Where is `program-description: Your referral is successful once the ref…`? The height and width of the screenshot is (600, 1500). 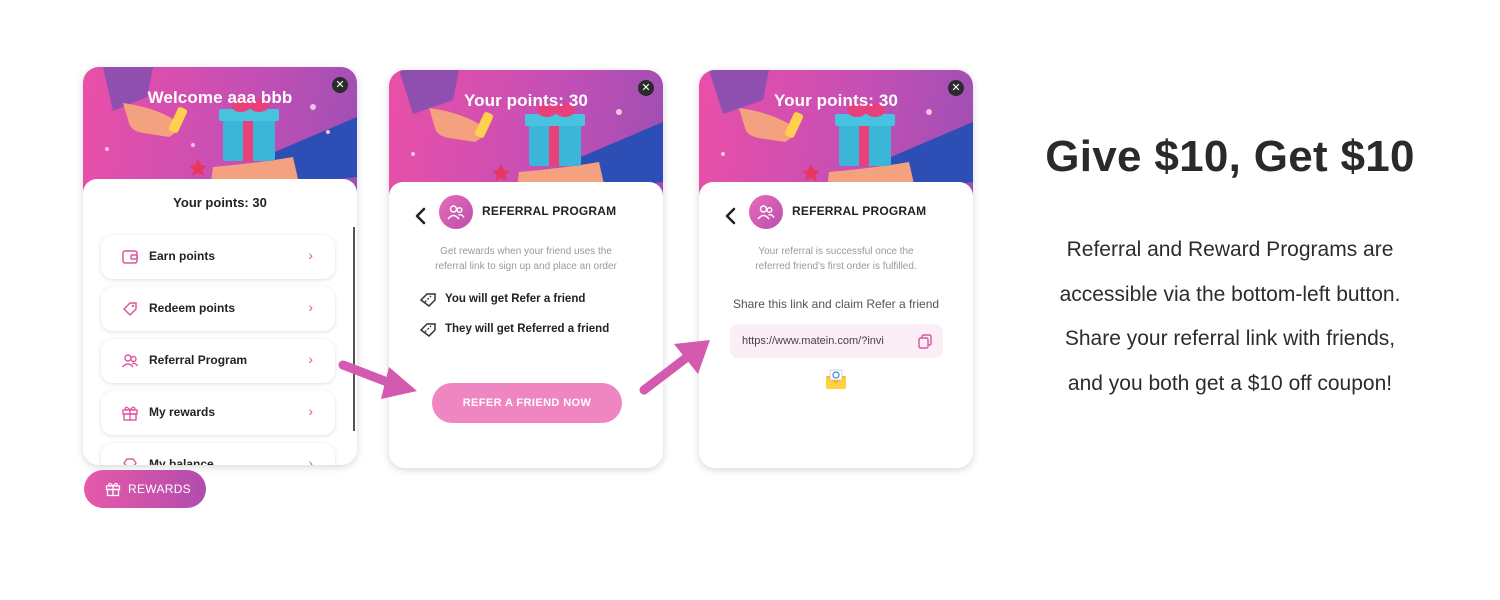 program-description: Your referral is successful once the ref… is located at coordinates (836, 259).